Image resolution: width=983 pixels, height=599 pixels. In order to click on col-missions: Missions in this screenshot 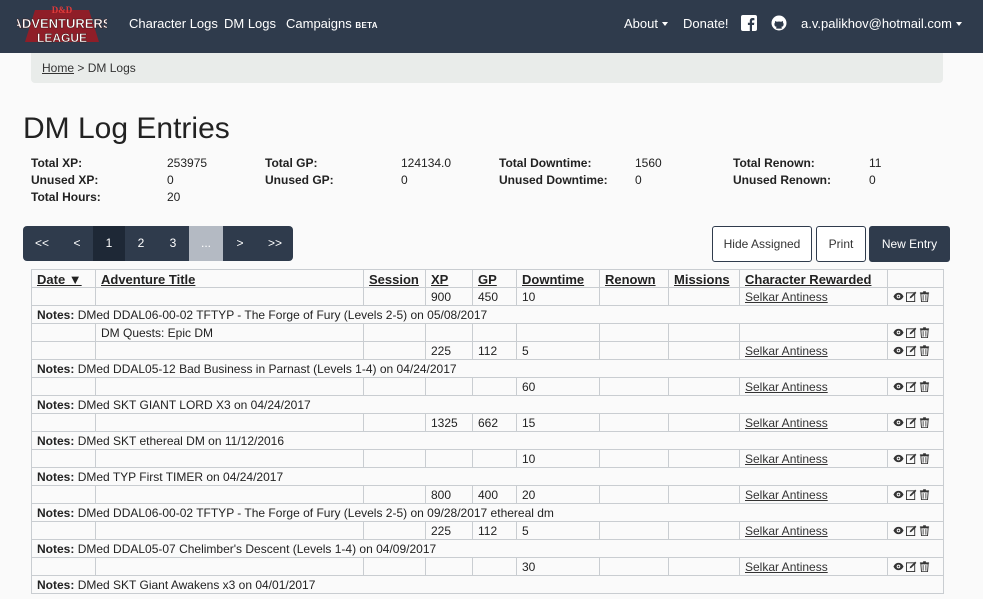, I will do `click(704, 278)`.